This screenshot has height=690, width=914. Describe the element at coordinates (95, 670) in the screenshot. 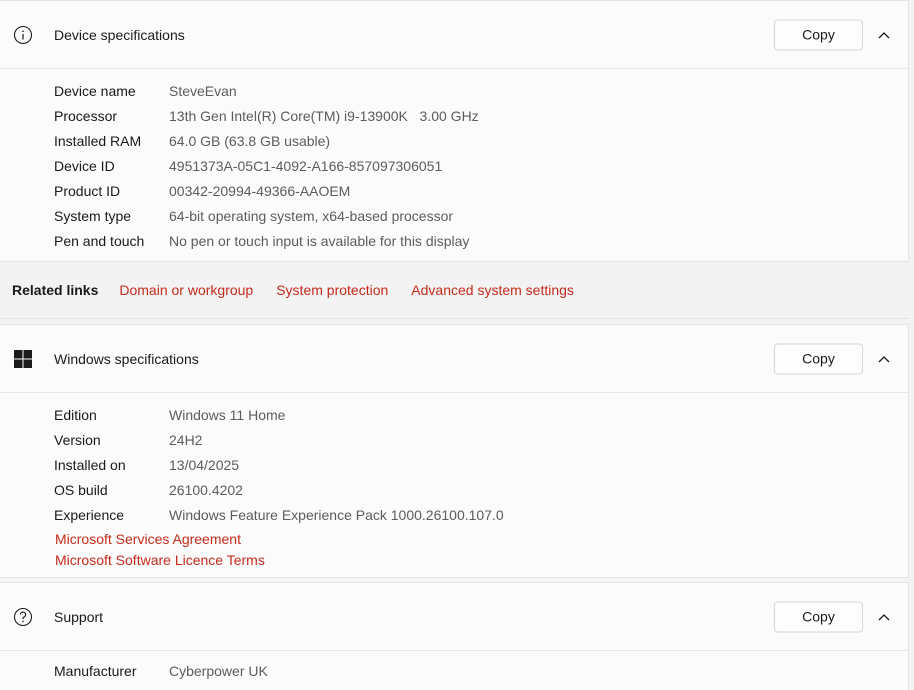

I see `spec-label: Manufacturer` at that location.